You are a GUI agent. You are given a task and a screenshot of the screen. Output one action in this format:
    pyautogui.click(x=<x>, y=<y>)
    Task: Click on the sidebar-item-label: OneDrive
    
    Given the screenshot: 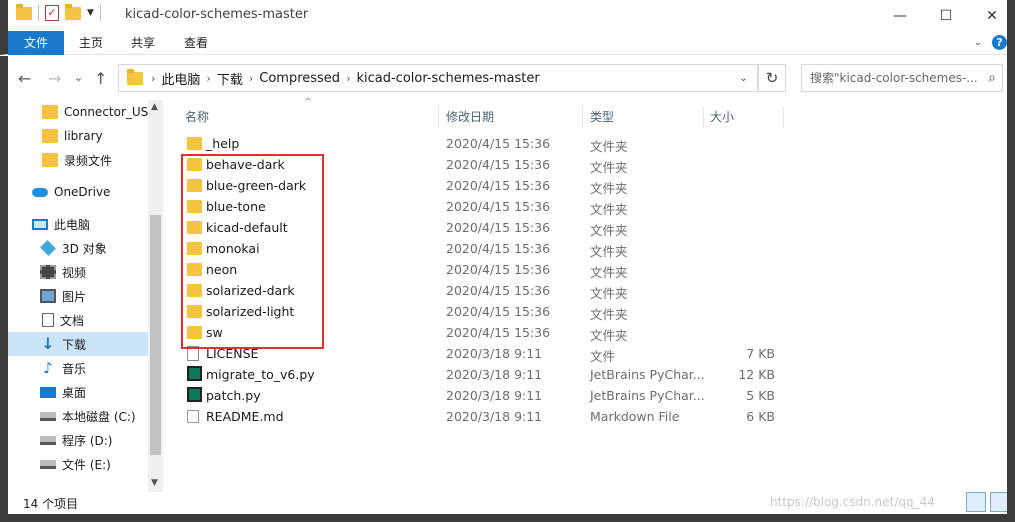 What is the action you would take?
    pyautogui.click(x=82, y=192)
    